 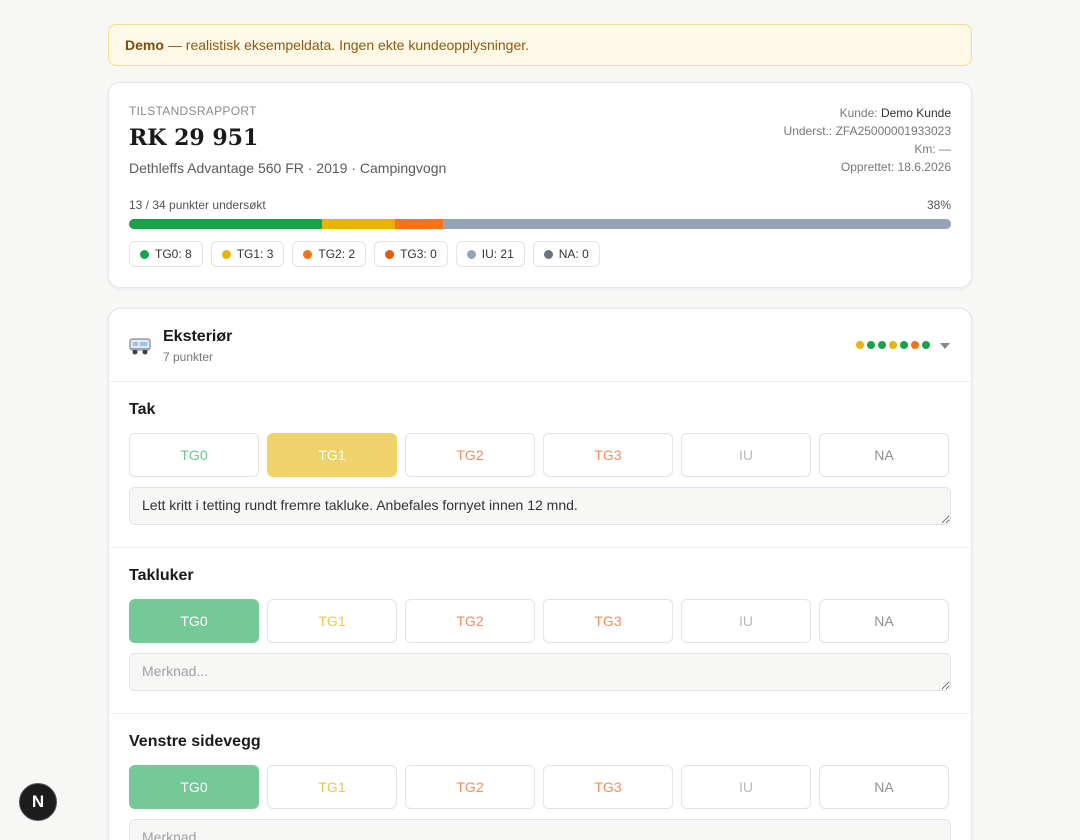 I want to click on created-value: 18.6.2026, so click(x=924, y=167).